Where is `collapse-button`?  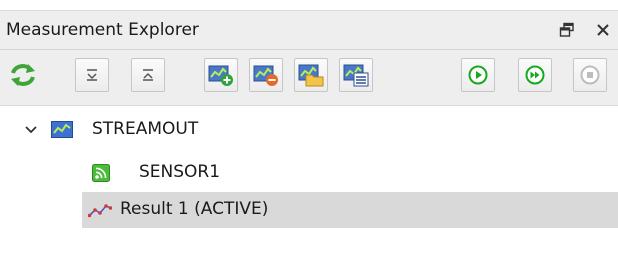 collapse-button is located at coordinates (92, 75).